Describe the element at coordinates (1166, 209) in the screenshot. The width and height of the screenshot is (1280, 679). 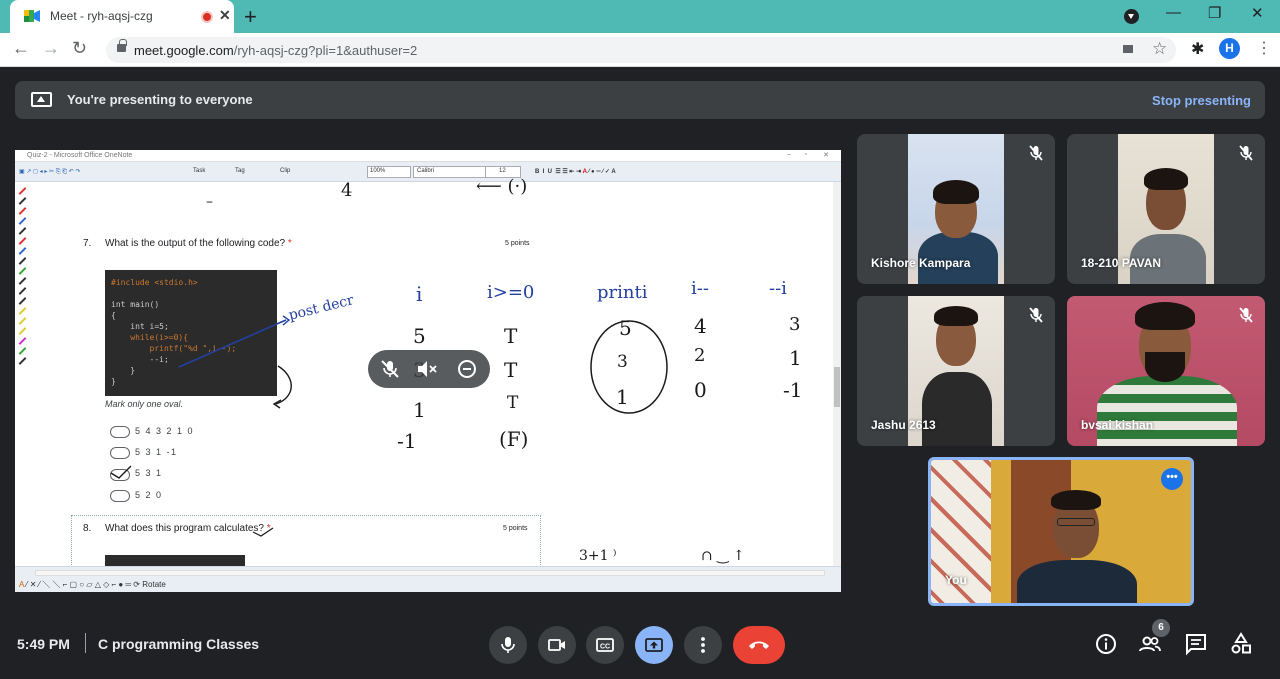
I see `participant-tile-2: 18-210 PAVAN` at that location.